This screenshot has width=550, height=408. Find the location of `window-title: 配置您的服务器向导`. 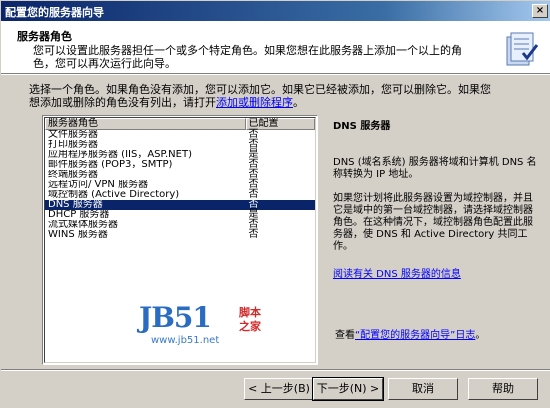

window-title: 配置您的服务器向导 is located at coordinates (54, 12).